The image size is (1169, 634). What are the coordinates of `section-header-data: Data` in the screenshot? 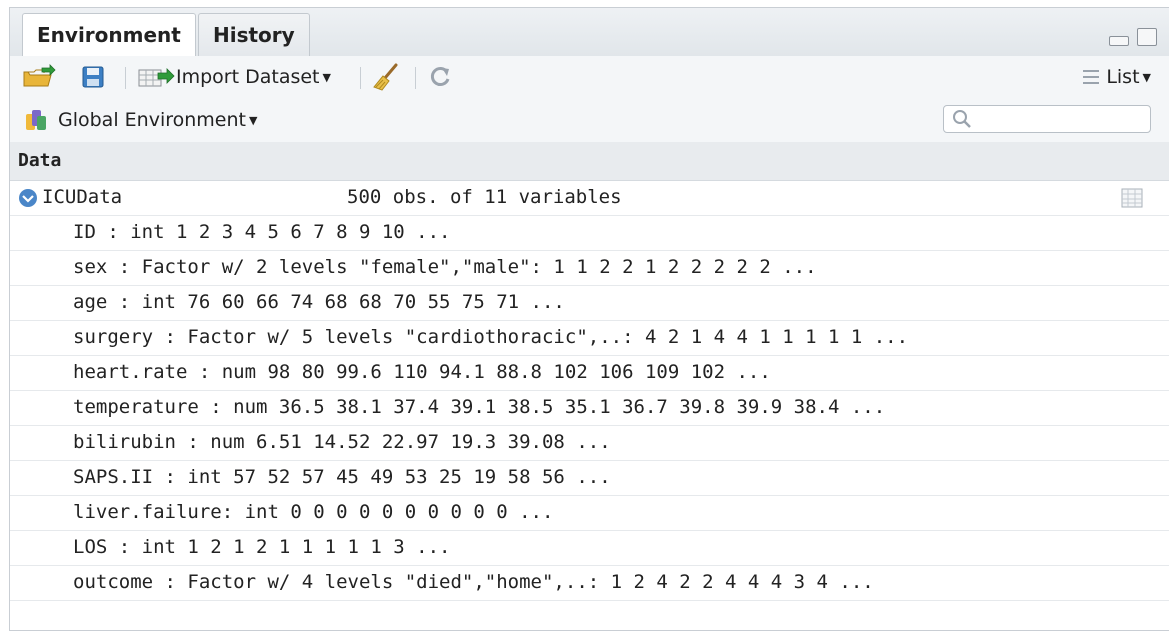 It's located at (589, 161).